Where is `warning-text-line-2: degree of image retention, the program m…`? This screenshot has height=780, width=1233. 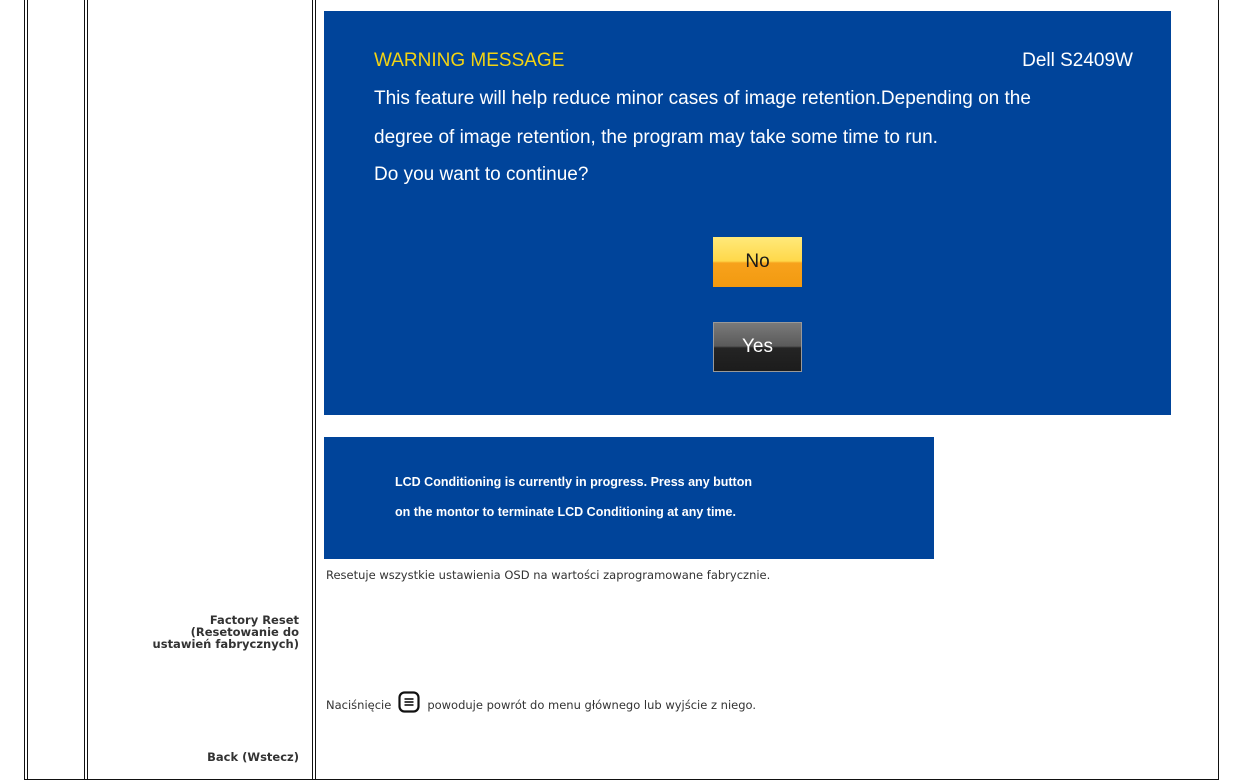 warning-text-line-2: degree of image retention, the program m… is located at coordinates (656, 137).